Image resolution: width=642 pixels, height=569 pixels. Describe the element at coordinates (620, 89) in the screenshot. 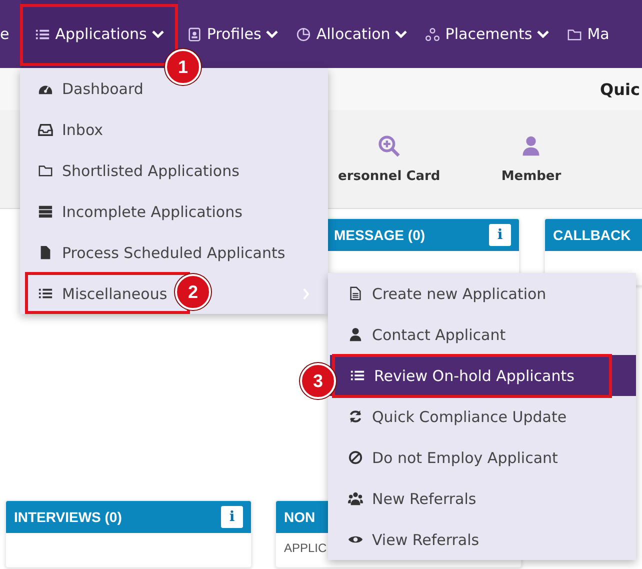

I see `section-title: Quic` at that location.